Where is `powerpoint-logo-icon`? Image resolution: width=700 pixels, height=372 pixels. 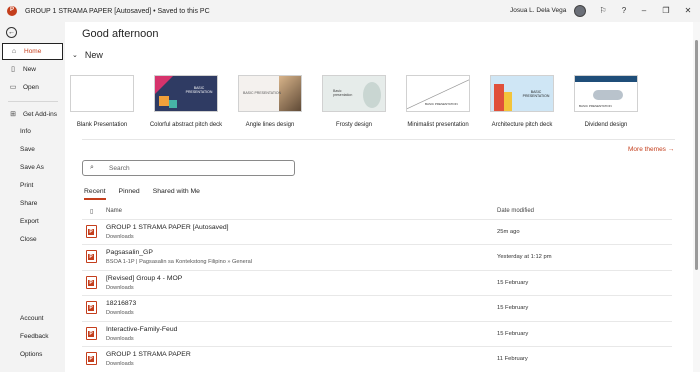
powerpoint-logo-icon is located at coordinates (12, 11).